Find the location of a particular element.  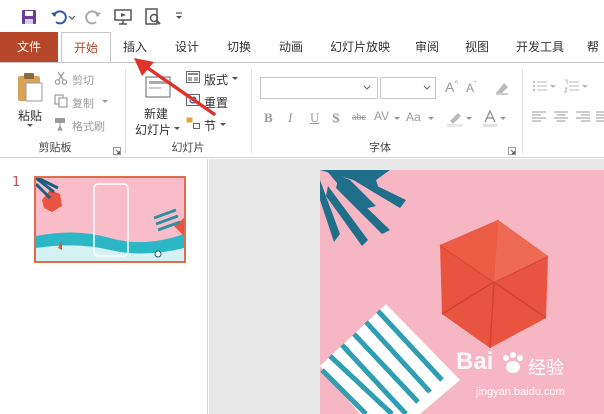

watermark-brand-suffix: 经验 is located at coordinates (546, 368).